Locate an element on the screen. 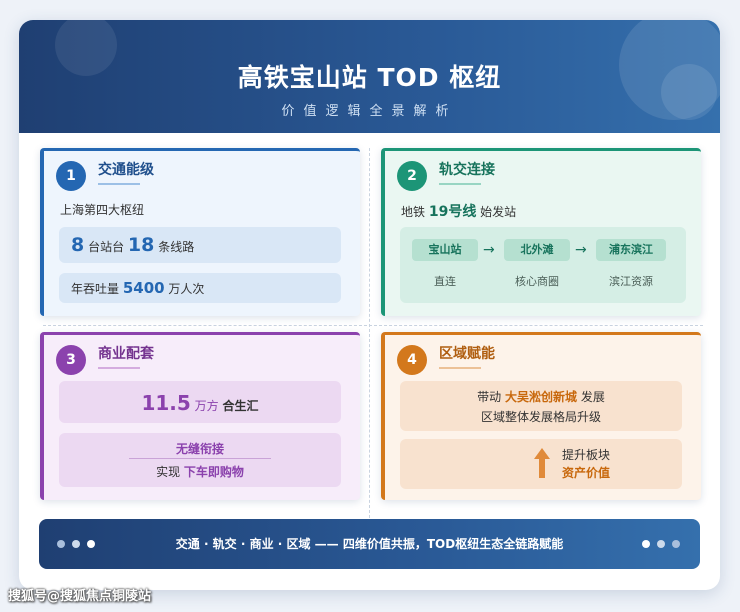 This screenshot has width=740, height=612. throughput-box: 年吞吐量 5400 万人次 is located at coordinates (200, 288).